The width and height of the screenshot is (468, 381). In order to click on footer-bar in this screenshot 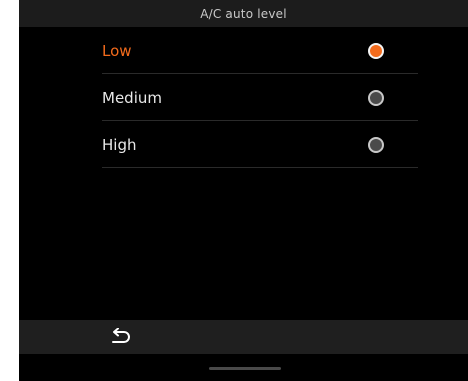, I will do `click(243, 337)`.